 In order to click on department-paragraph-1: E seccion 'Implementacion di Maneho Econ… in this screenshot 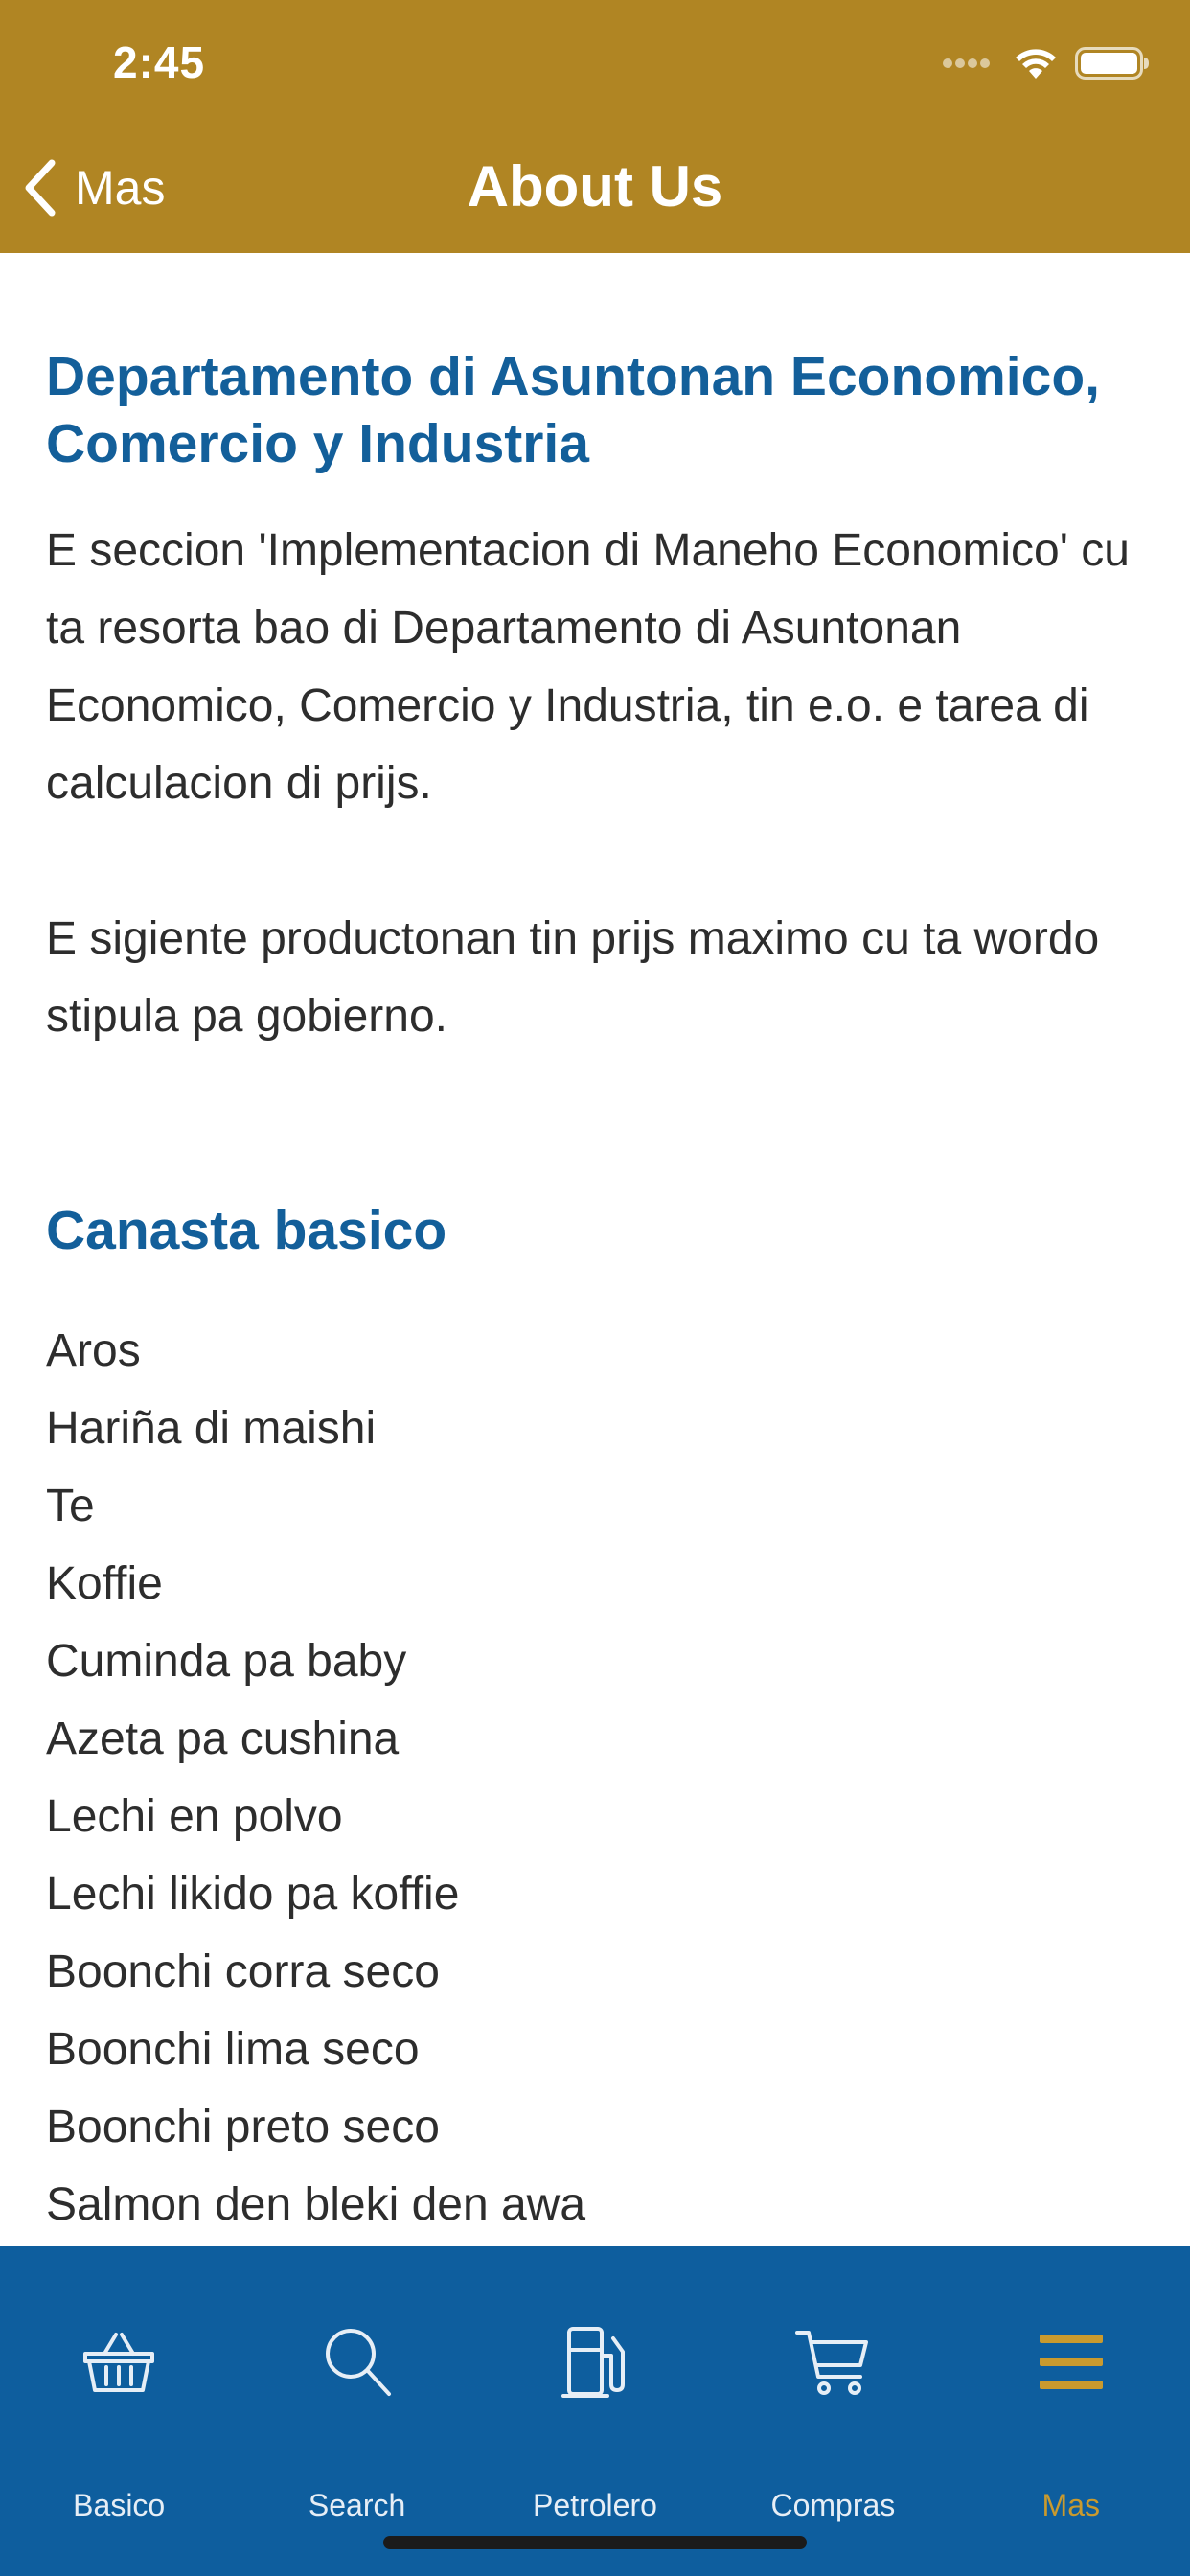, I will do `click(588, 667)`.